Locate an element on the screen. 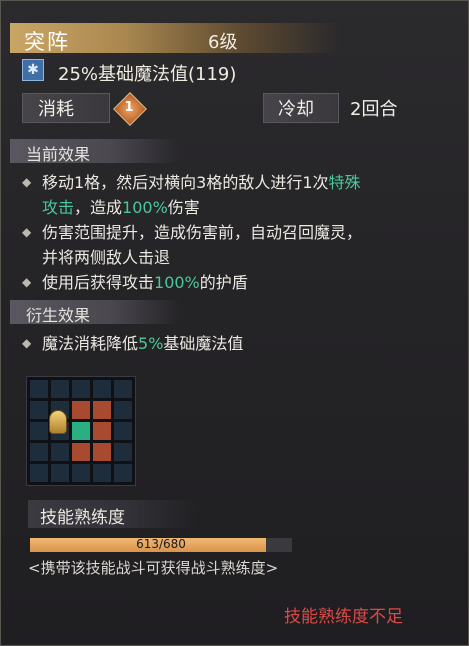 This screenshot has height=646, width=469. effect-text: 的护盾 is located at coordinates (223, 282).